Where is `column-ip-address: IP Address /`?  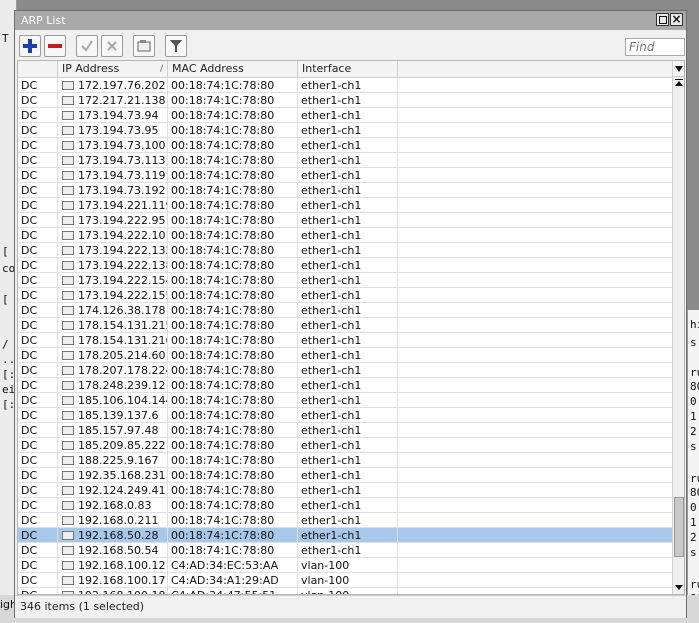
column-ip-address: IP Address / is located at coordinates (113, 69).